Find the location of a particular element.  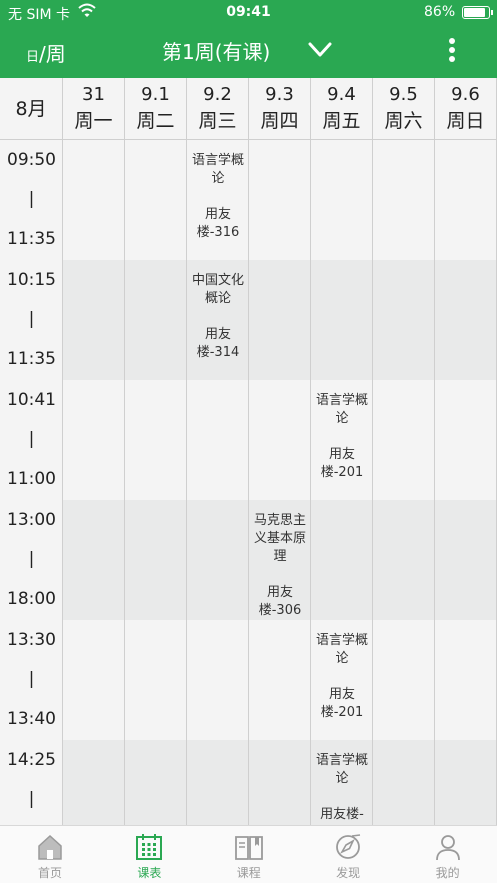

schedule-cell: 中国文化概论 用友楼-314 is located at coordinates (218, 320).